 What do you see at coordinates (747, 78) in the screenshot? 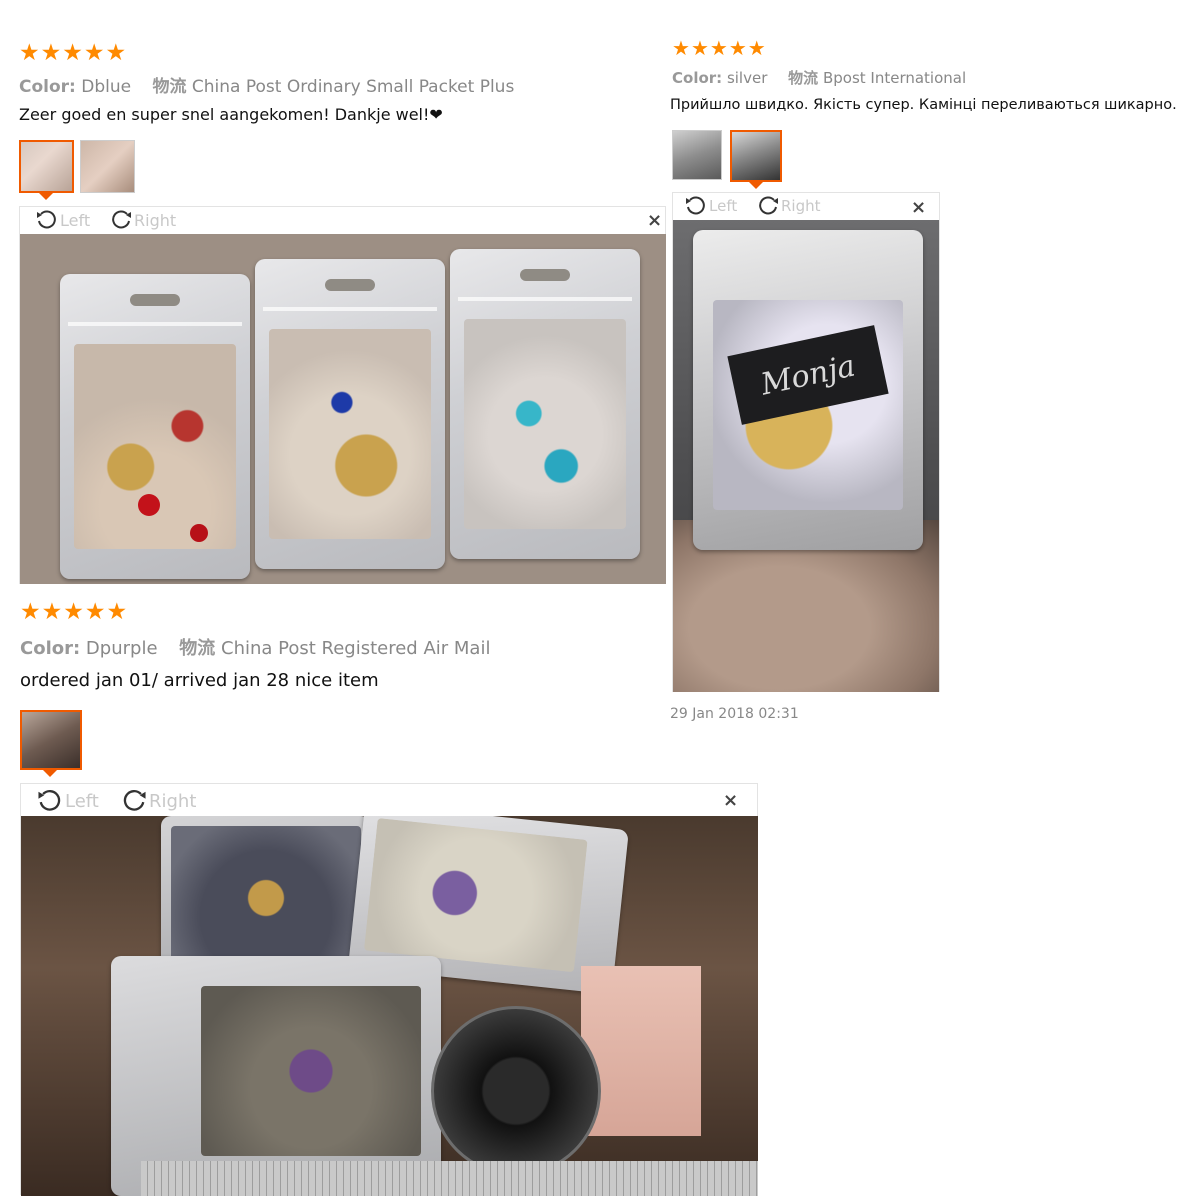
I see `color-value: silver` at bounding box center [747, 78].